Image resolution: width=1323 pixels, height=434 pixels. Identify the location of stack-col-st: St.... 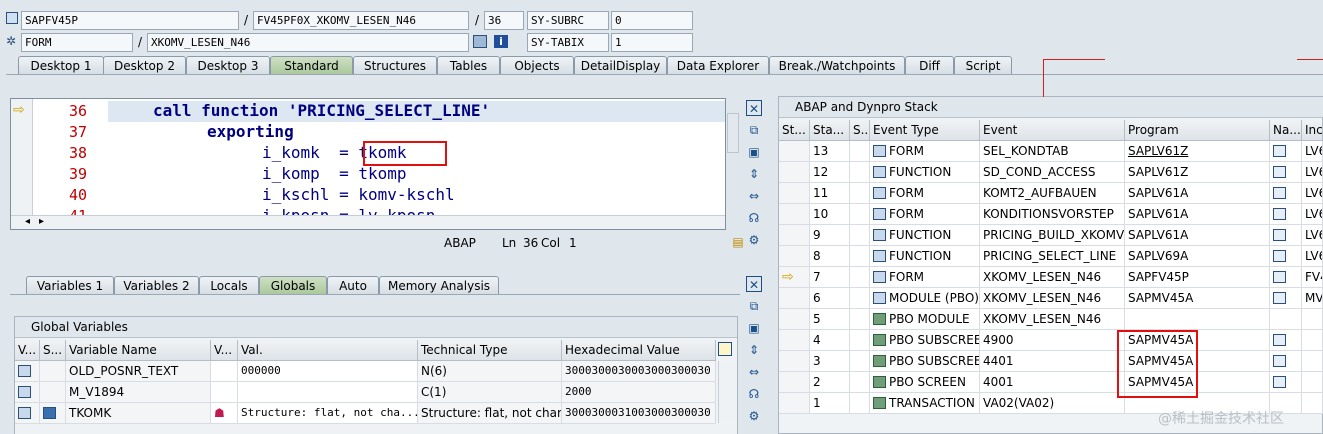
(794, 130).